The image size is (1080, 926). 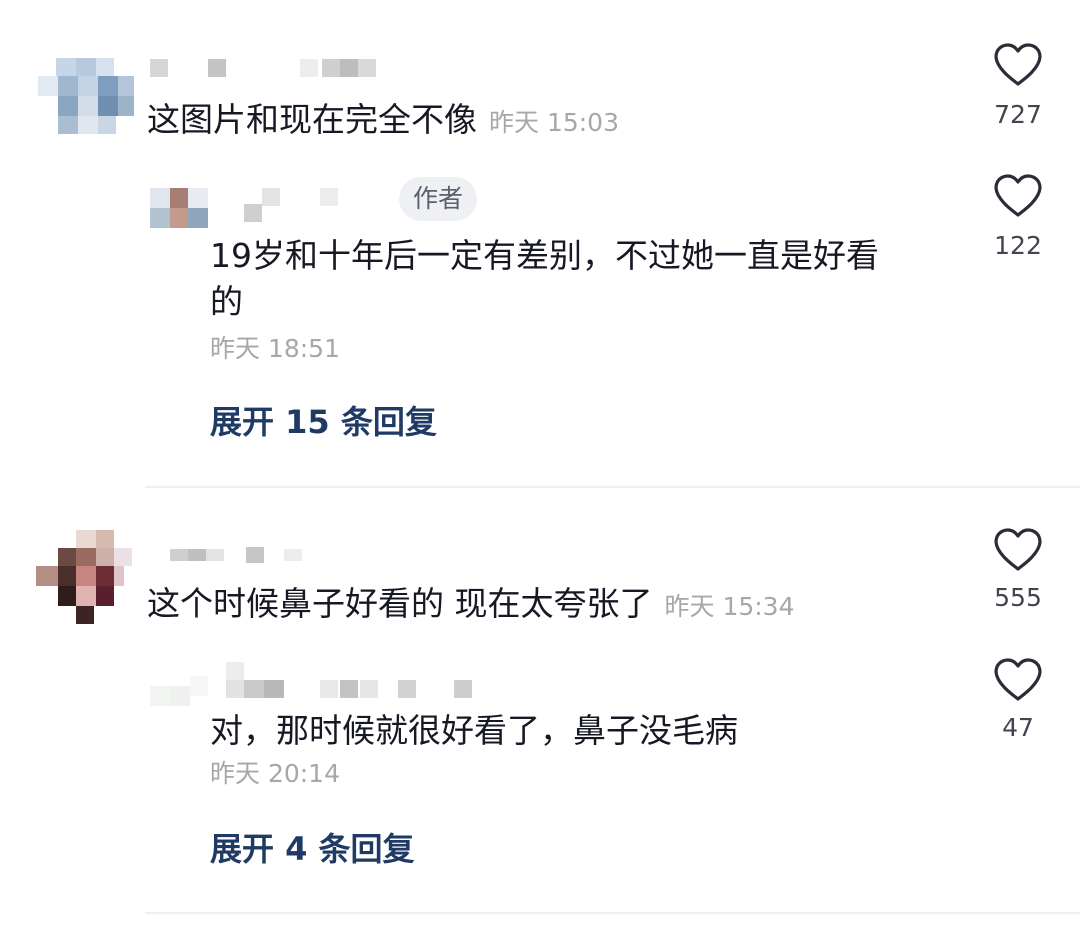 What do you see at coordinates (400, 603) in the screenshot?
I see `comment-body: 这个时候鼻子好看的 现在太夸张了` at bounding box center [400, 603].